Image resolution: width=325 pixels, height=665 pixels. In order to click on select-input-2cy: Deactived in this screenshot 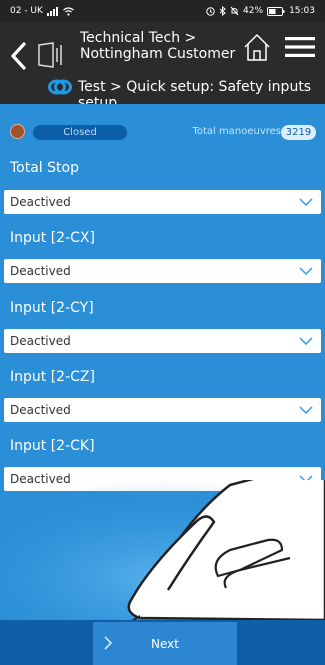, I will do `click(162, 341)`.